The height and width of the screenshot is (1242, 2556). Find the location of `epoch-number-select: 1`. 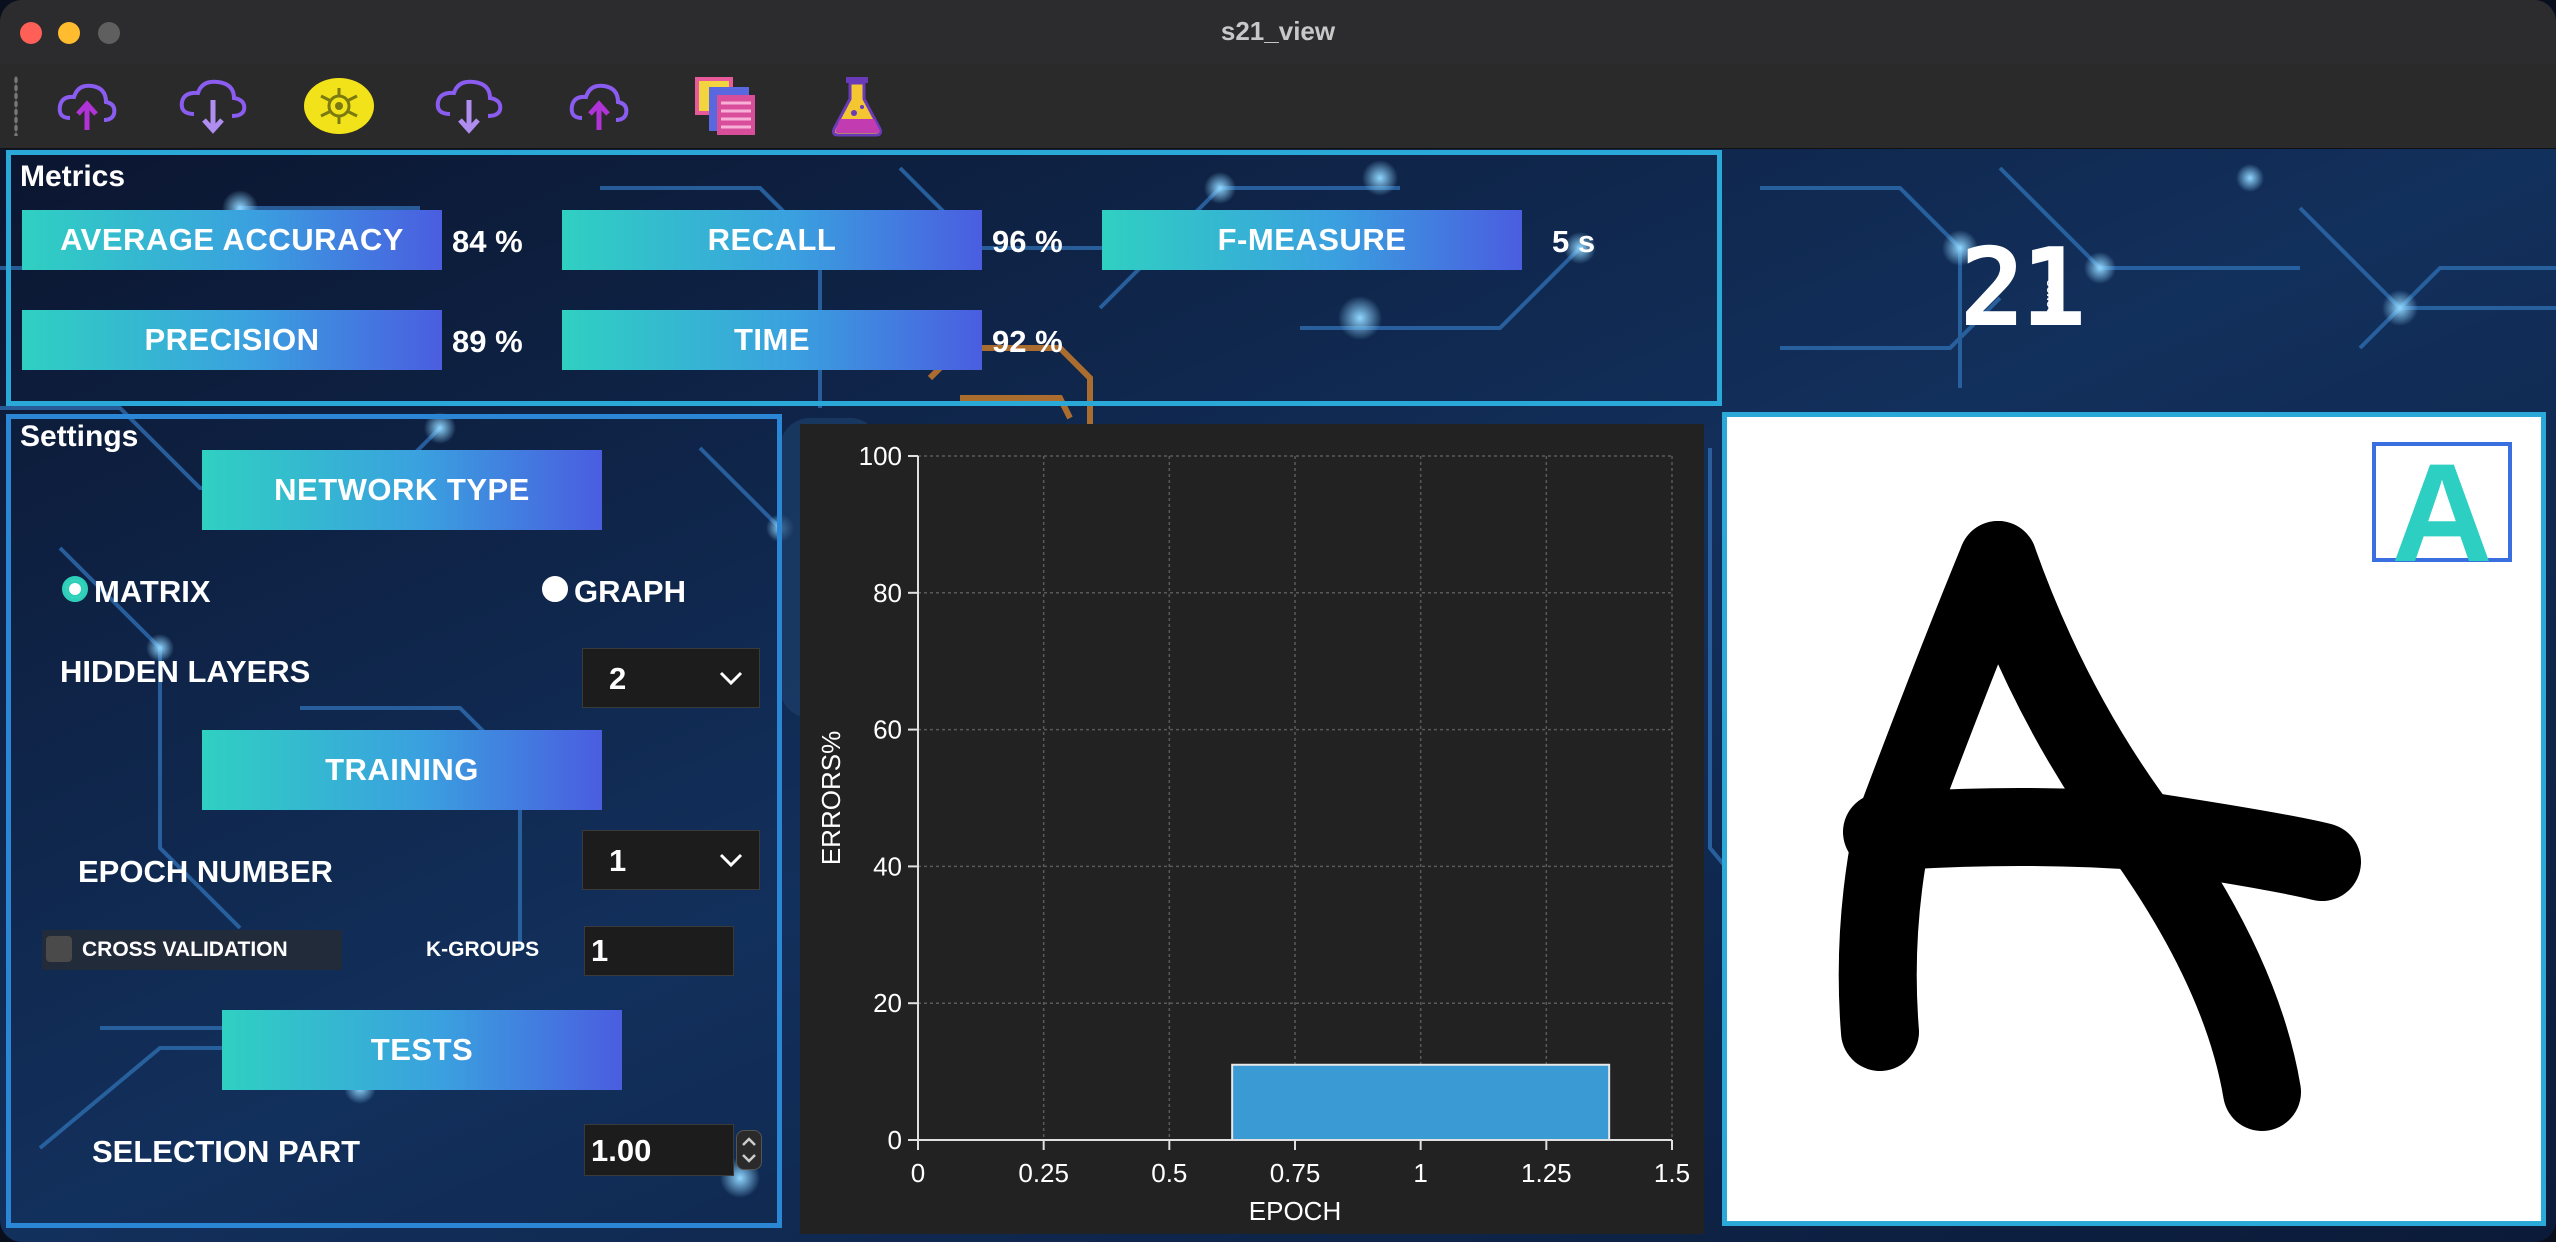

epoch-number-select: 1 is located at coordinates (671, 860).